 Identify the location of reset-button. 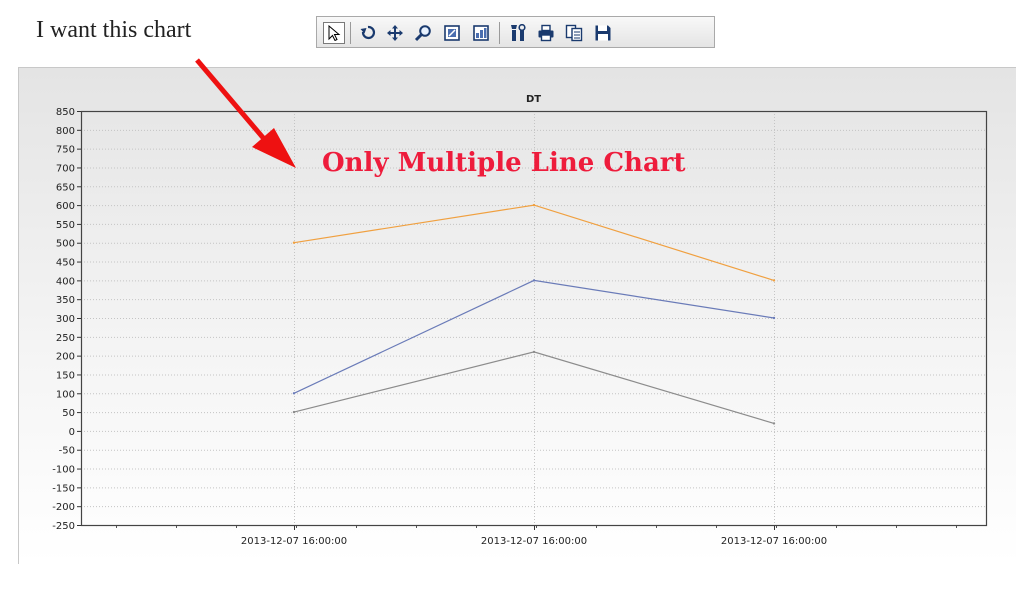
(368, 33).